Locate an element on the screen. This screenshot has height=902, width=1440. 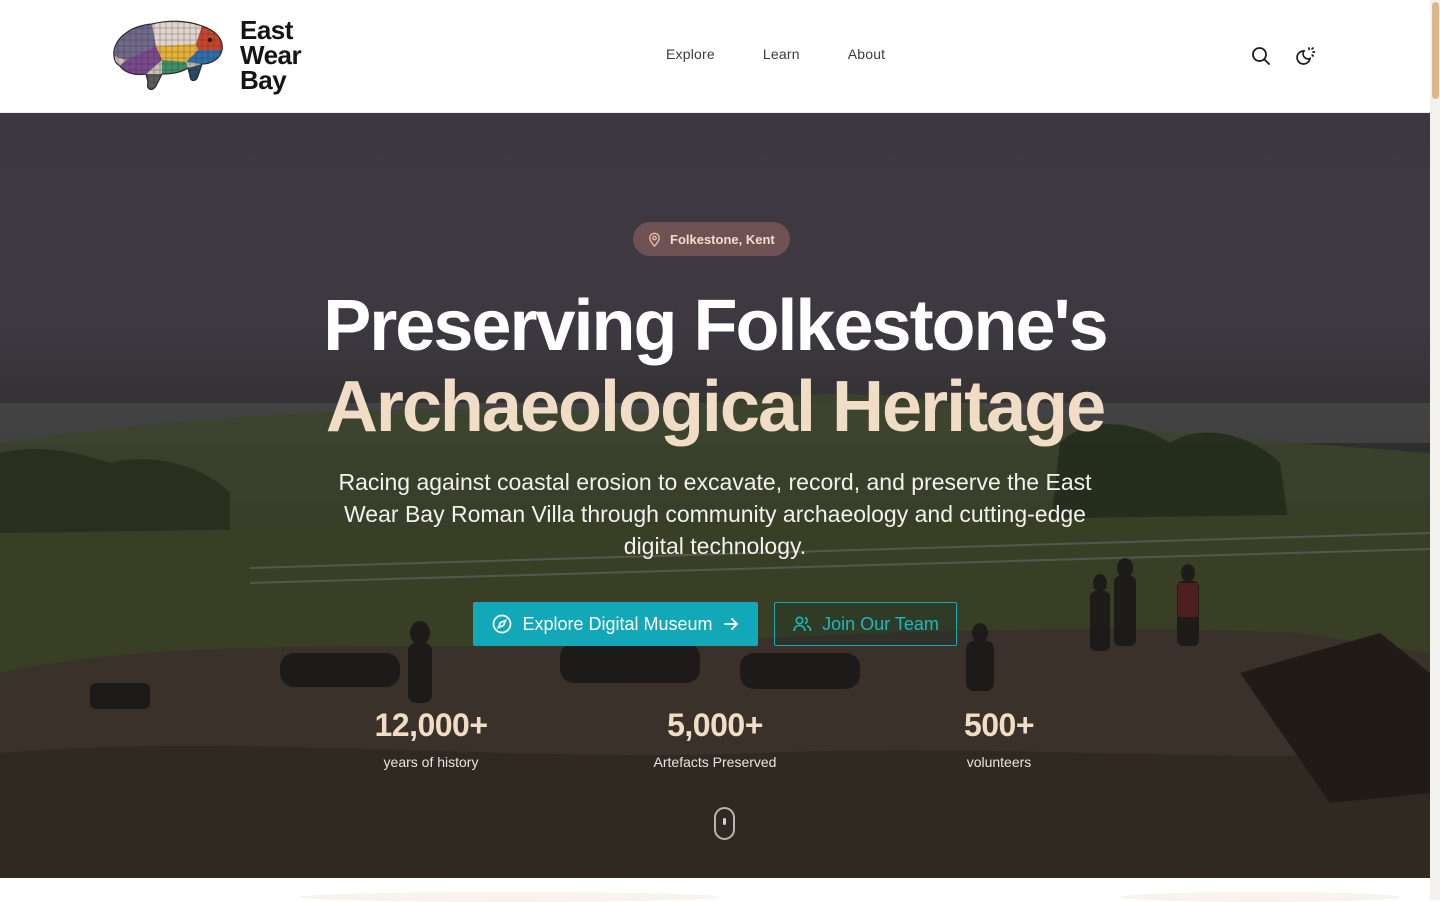
arrow-right-icon is located at coordinates (730, 624).